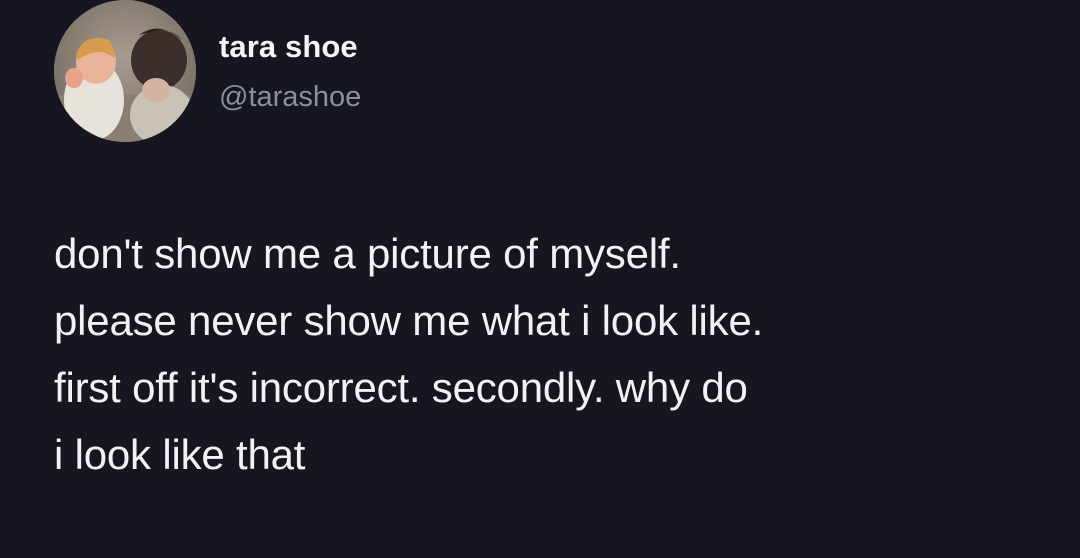  I want to click on user-handle: @tarashoe, so click(290, 97).